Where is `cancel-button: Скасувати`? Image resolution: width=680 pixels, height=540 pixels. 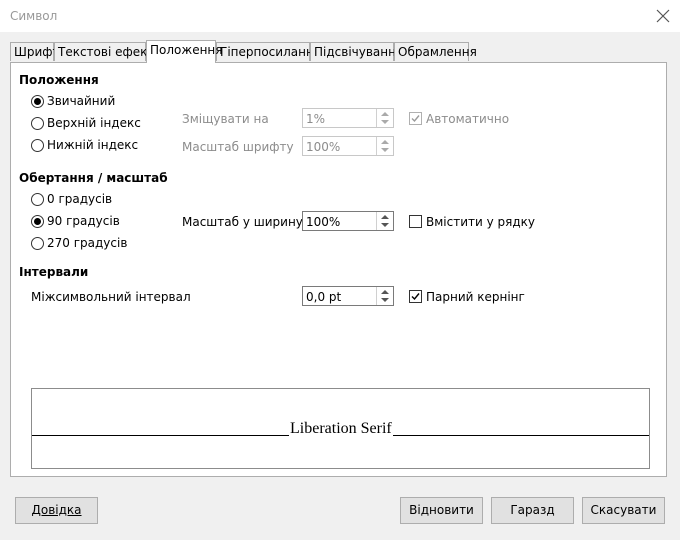
cancel-button: Скасувати is located at coordinates (623, 510).